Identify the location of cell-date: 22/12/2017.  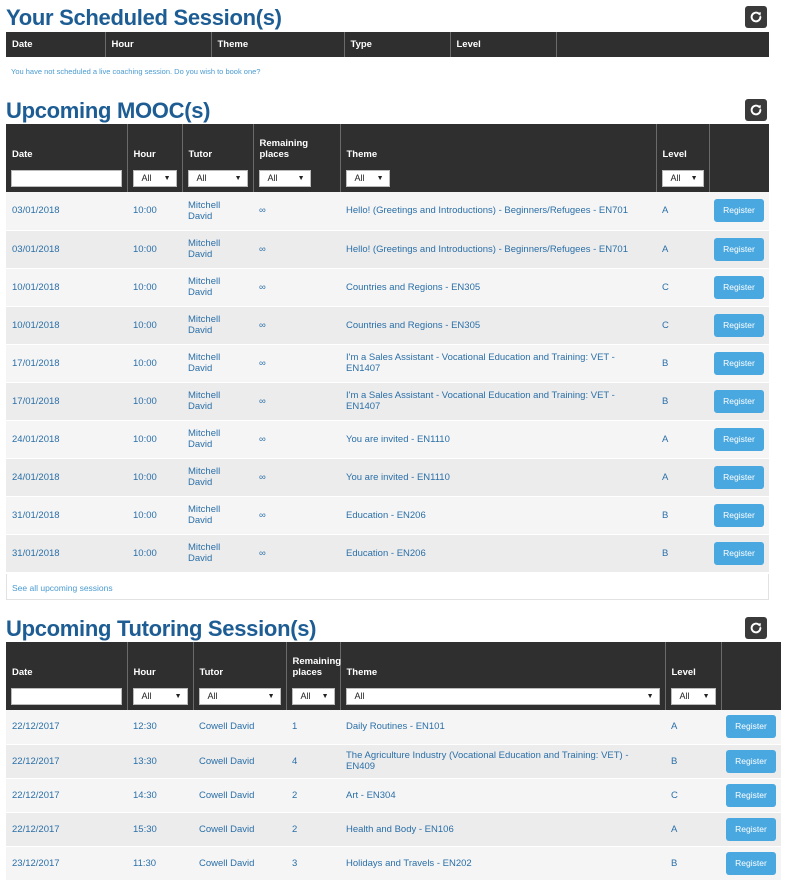
(66, 761).